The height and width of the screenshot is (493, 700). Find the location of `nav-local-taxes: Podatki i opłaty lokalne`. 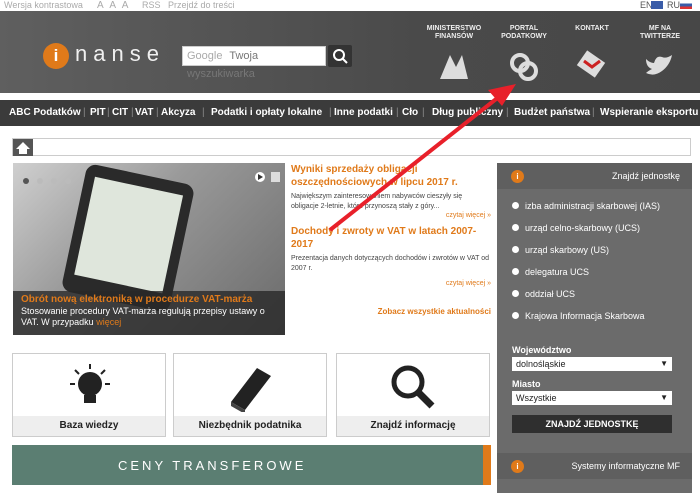

nav-local-taxes: Podatki i opłaty lokalne is located at coordinates (266, 112).